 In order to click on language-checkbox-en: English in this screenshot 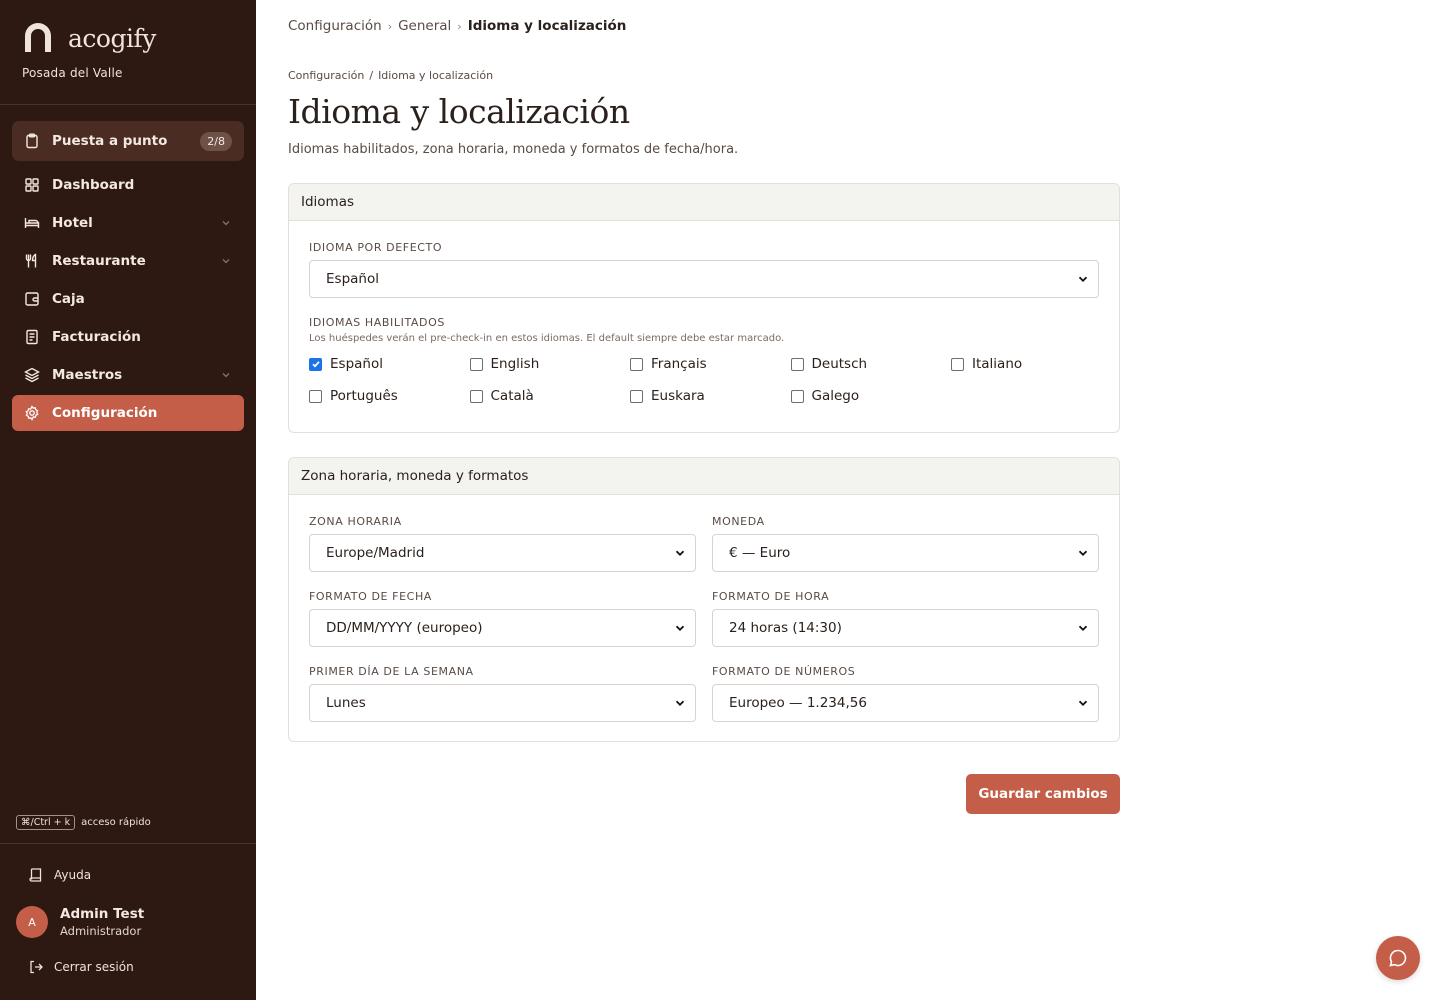, I will do `click(550, 364)`.